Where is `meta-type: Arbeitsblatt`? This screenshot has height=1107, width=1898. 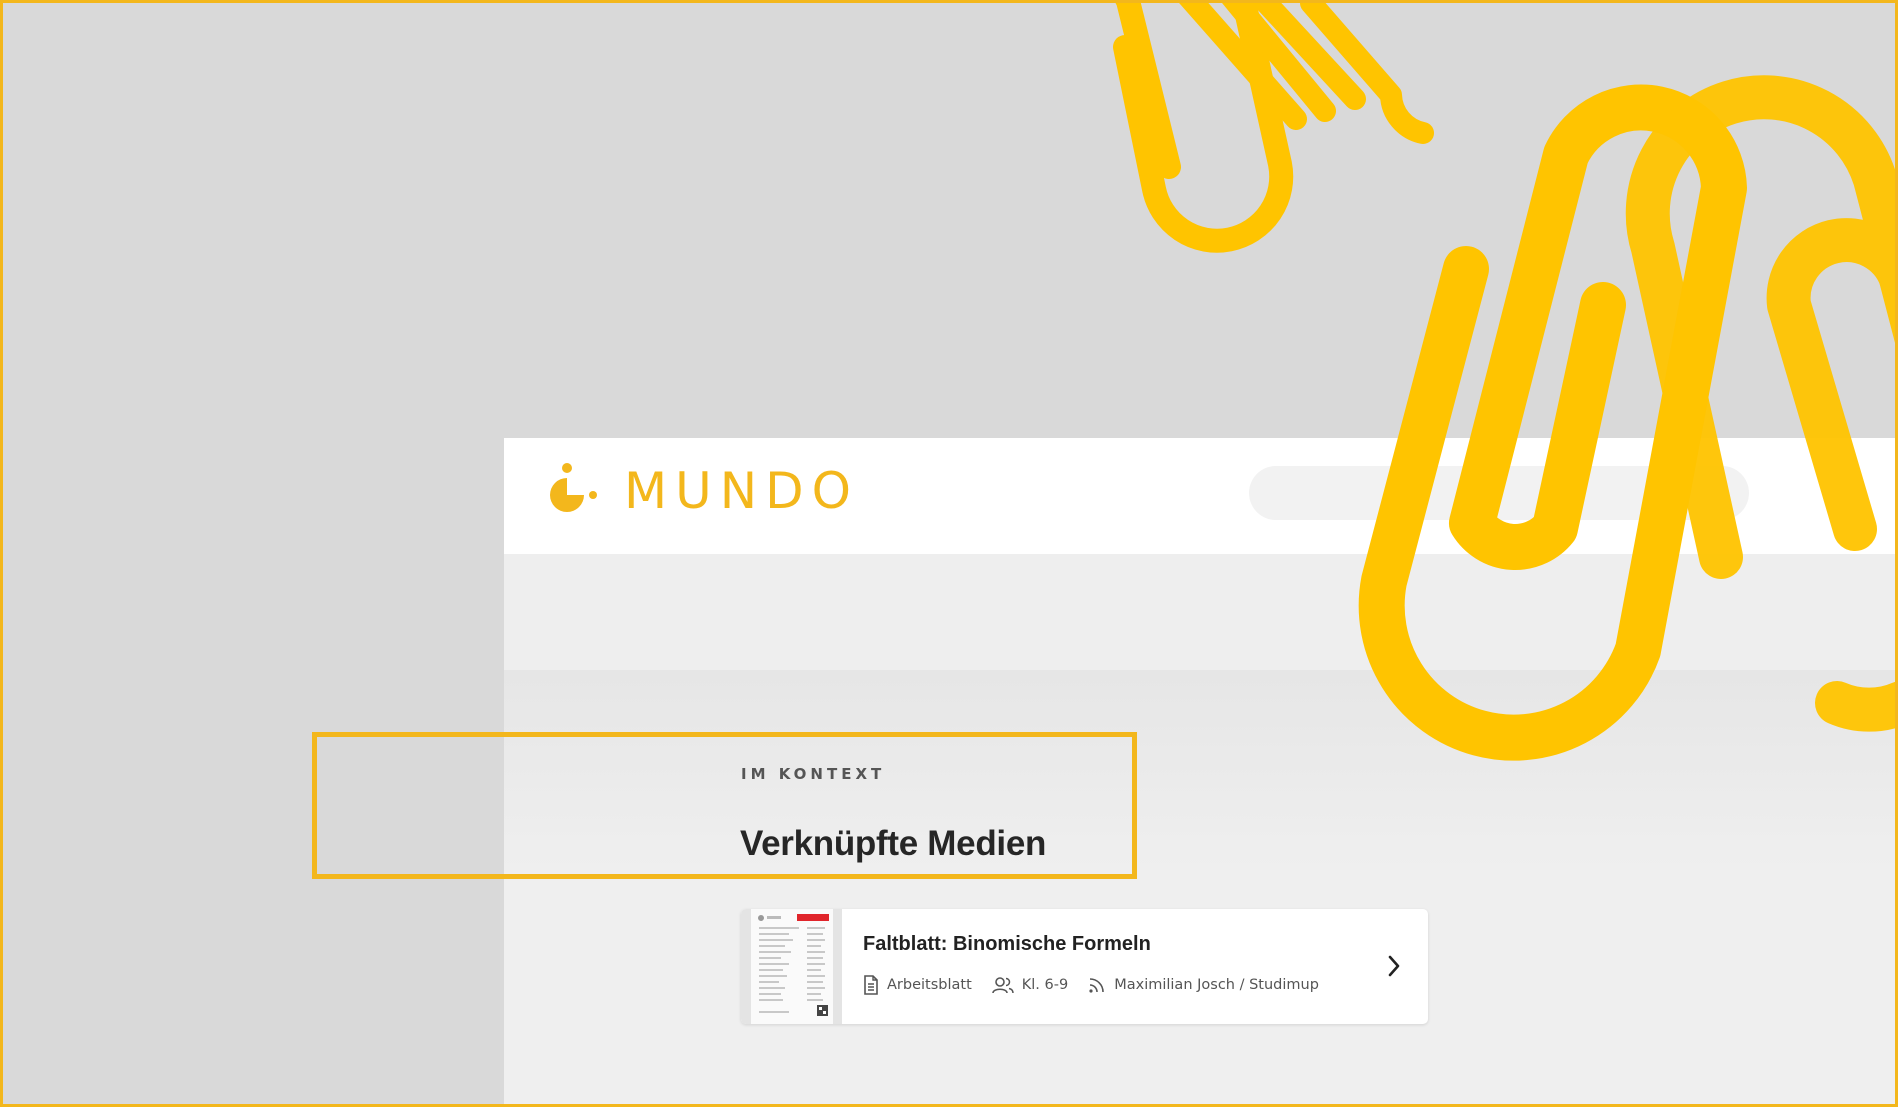 meta-type: Arbeitsblatt is located at coordinates (917, 985).